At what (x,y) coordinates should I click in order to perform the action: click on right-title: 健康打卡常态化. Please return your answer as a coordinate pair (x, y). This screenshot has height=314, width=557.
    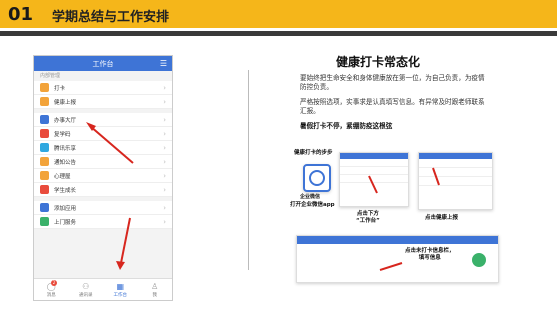
    Looking at the image, I should click on (378, 62).